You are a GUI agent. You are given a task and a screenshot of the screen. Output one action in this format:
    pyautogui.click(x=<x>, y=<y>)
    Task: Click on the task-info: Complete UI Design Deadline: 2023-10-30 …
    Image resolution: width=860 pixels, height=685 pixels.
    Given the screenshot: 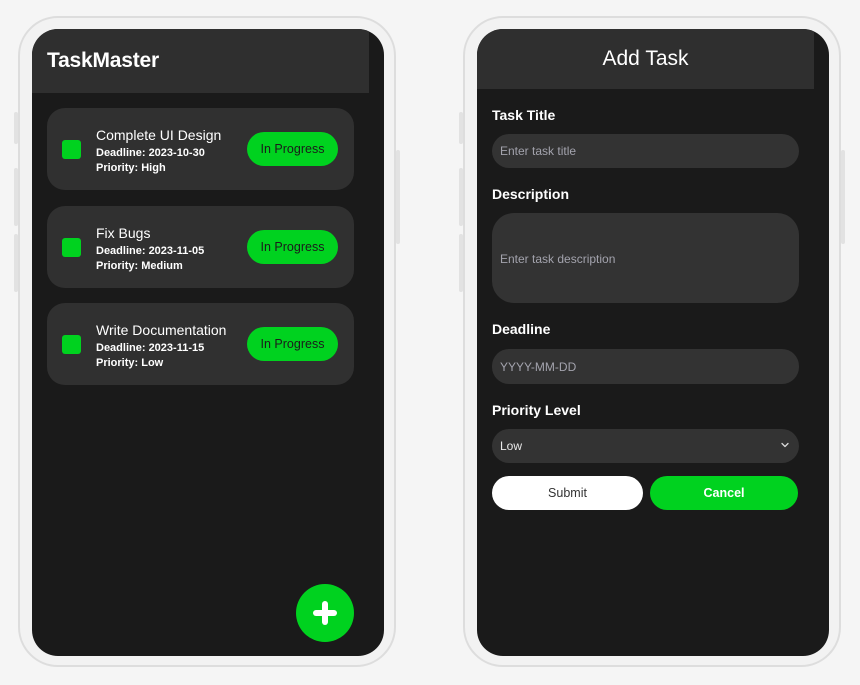 What is the action you would take?
    pyautogui.click(x=158, y=151)
    